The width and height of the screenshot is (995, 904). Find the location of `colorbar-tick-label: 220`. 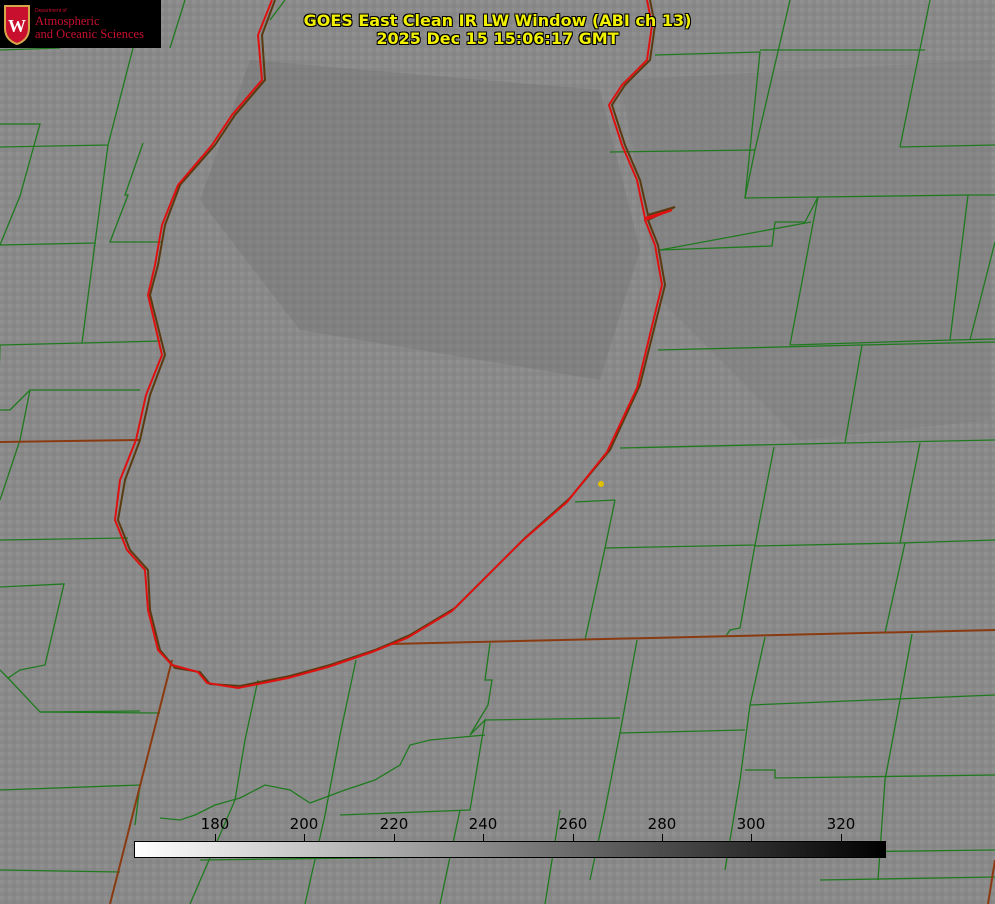

colorbar-tick-label: 220 is located at coordinates (394, 824).